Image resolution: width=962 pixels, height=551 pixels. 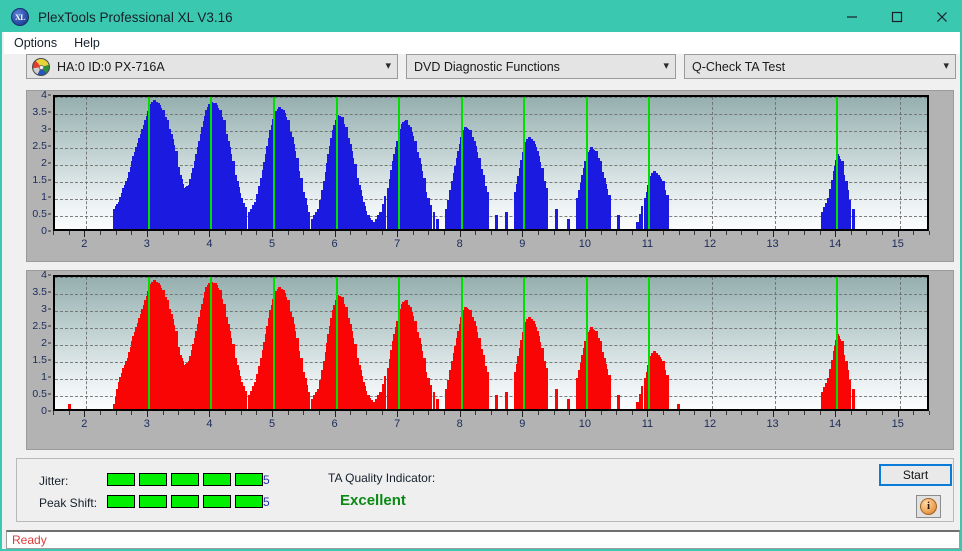 What do you see at coordinates (212, 66) in the screenshot?
I see `drive-select: HA:0 ID:0 PX-716A ▾` at bounding box center [212, 66].